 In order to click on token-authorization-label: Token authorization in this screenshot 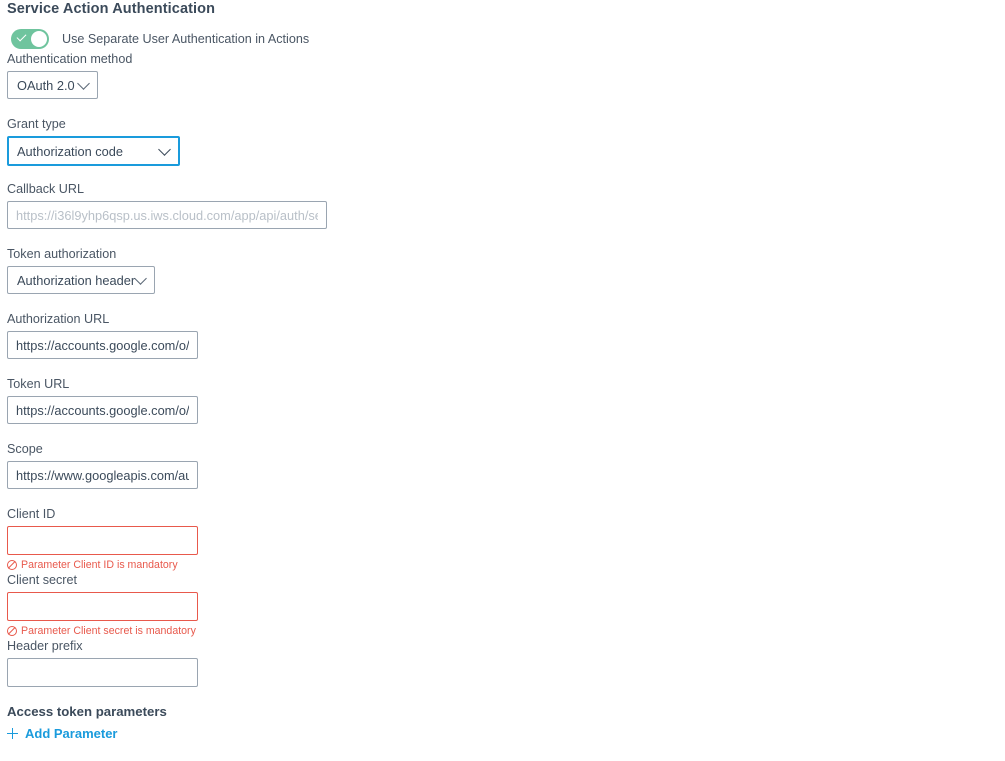, I will do `click(62, 254)`.